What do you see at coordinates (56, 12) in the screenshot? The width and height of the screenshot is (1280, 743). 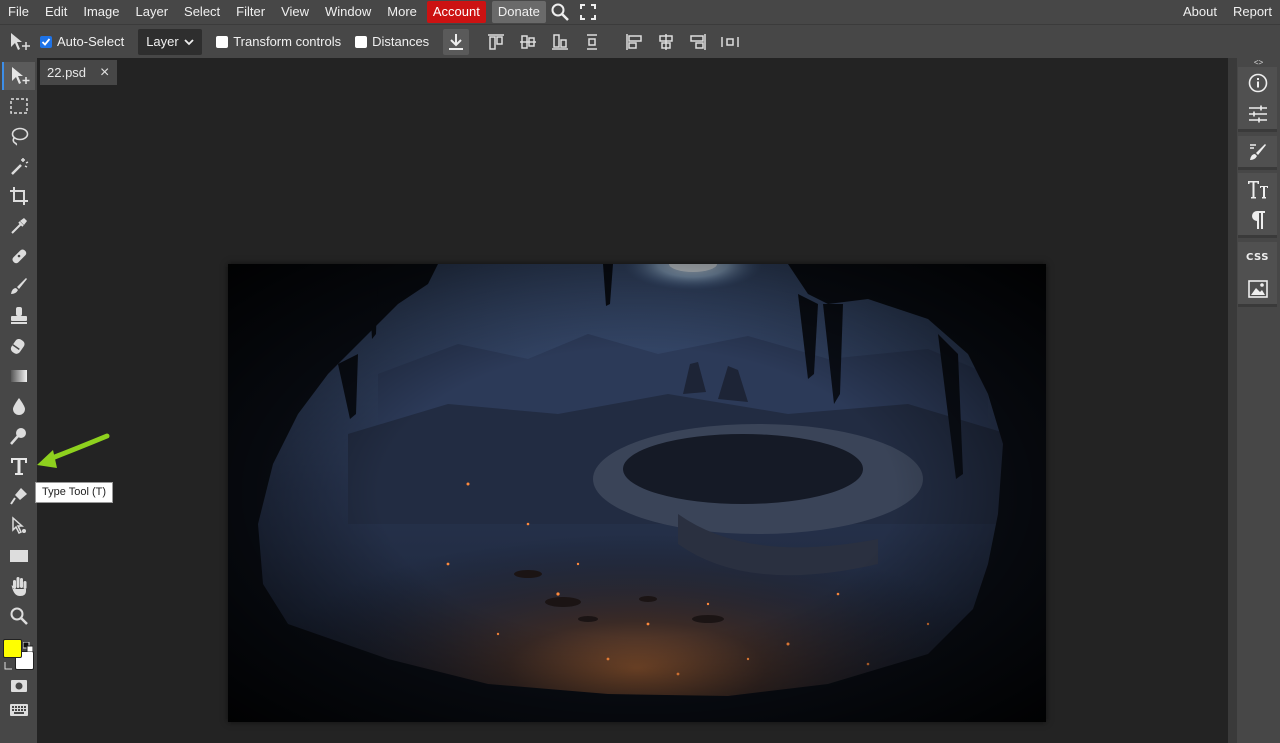 I see `menu-edit: Edit` at bounding box center [56, 12].